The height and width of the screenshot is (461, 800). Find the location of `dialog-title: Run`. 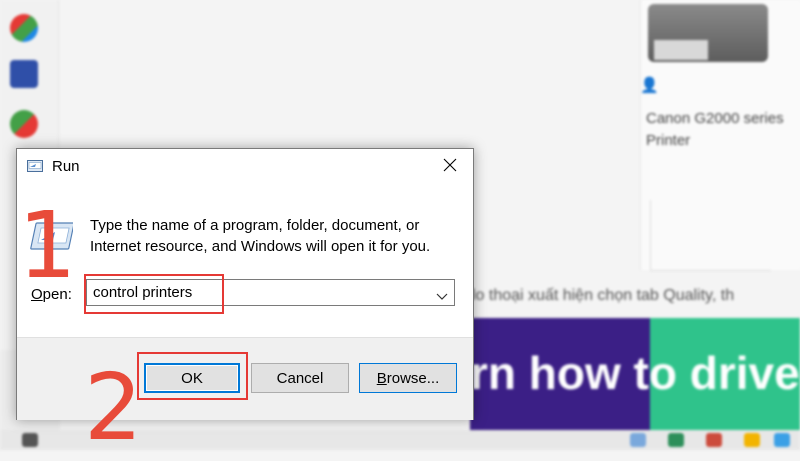

dialog-title: Run is located at coordinates (66, 166).